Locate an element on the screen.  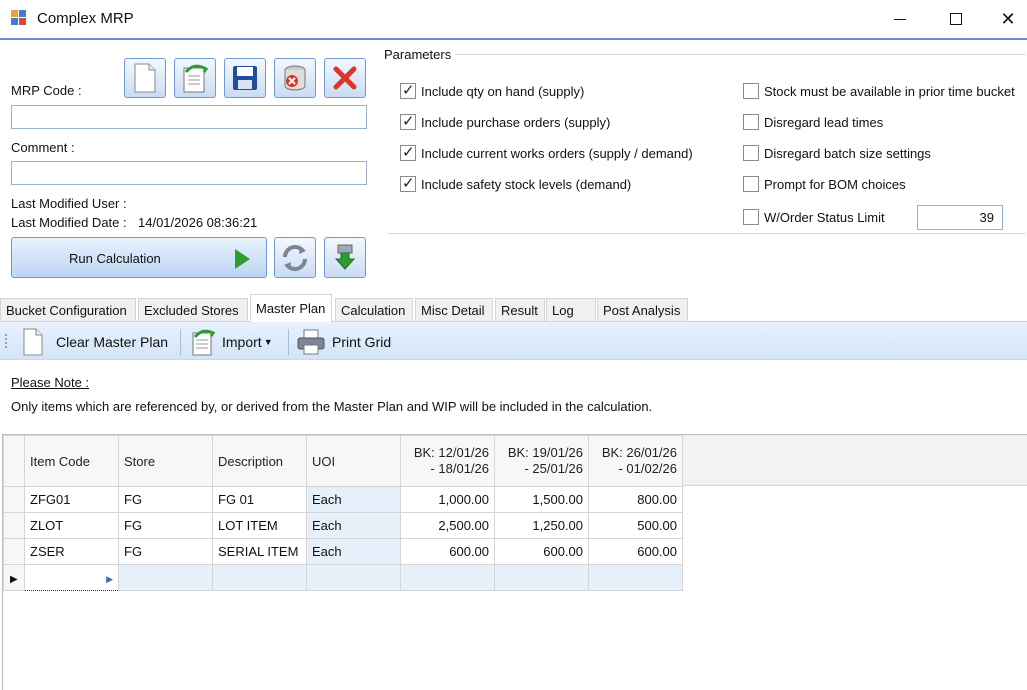
wo-status-limit-input: 39 is located at coordinates (960, 217).